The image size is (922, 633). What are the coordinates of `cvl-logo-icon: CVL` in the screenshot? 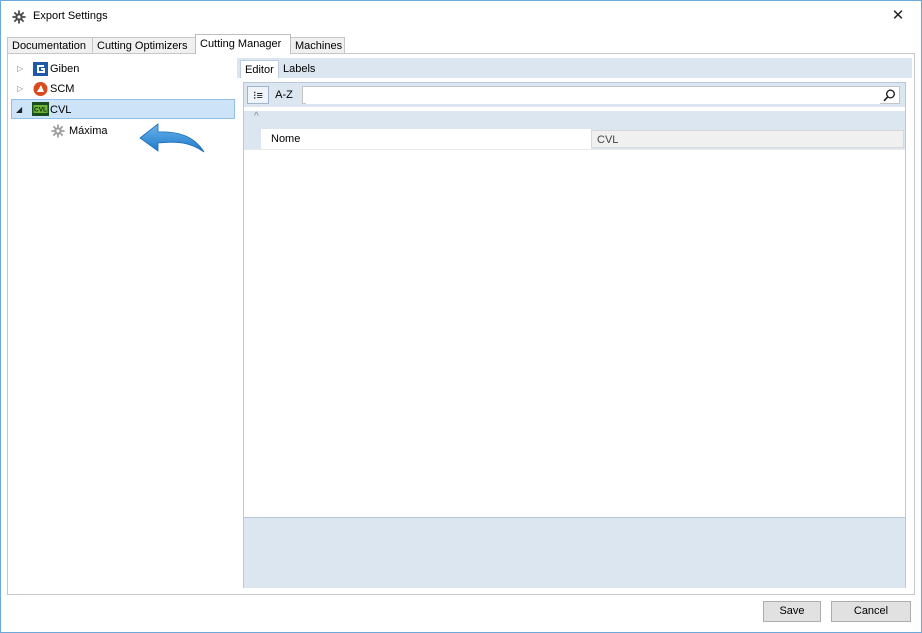 It's located at (40, 109).